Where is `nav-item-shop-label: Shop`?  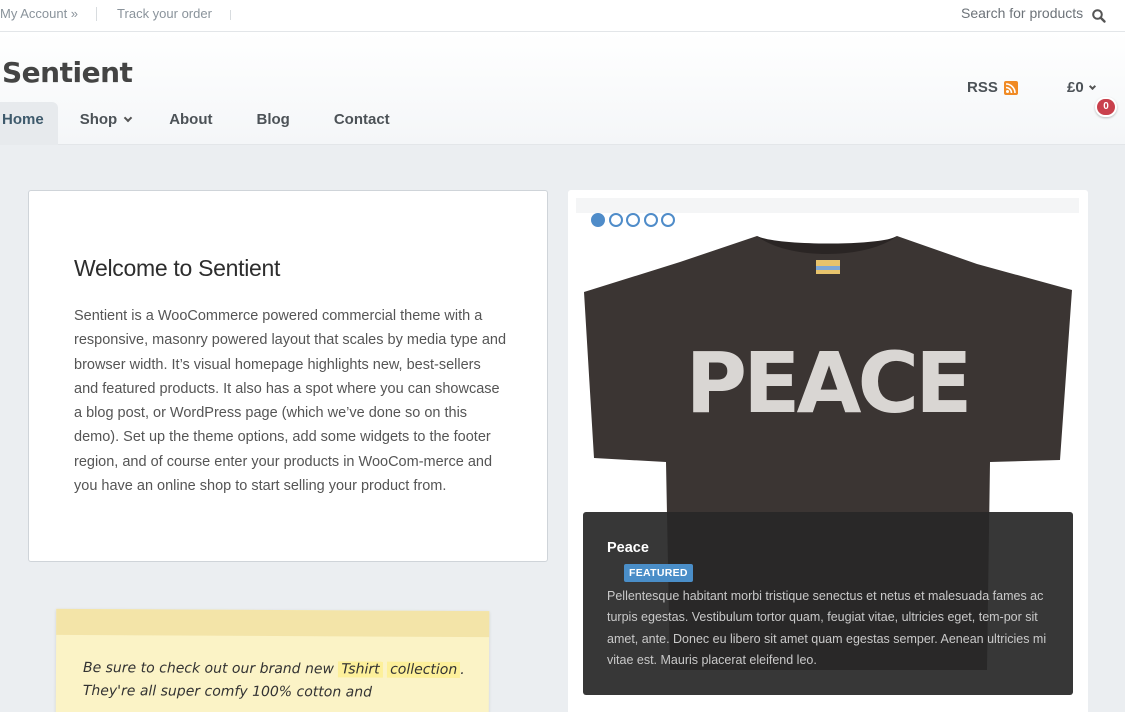
nav-item-shop-label: Shop is located at coordinates (98, 119).